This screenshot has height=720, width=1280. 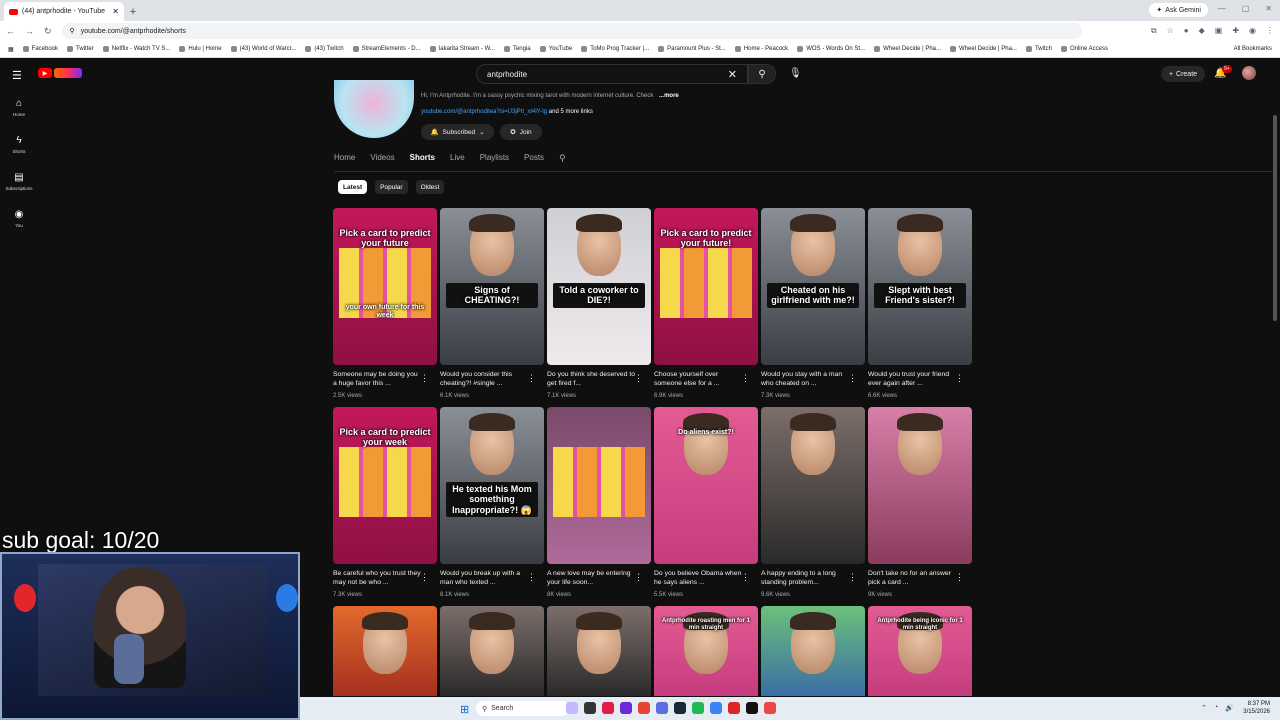 What do you see at coordinates (457, 158) in the screenshot?
I see `tab-live: Live` at bounding box center [457, 158].